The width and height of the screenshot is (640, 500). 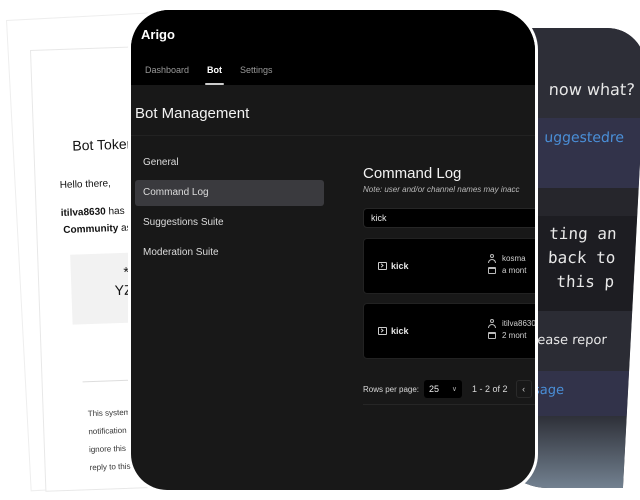 I want to click on date-text: a mont, so click(x=514, y=270).